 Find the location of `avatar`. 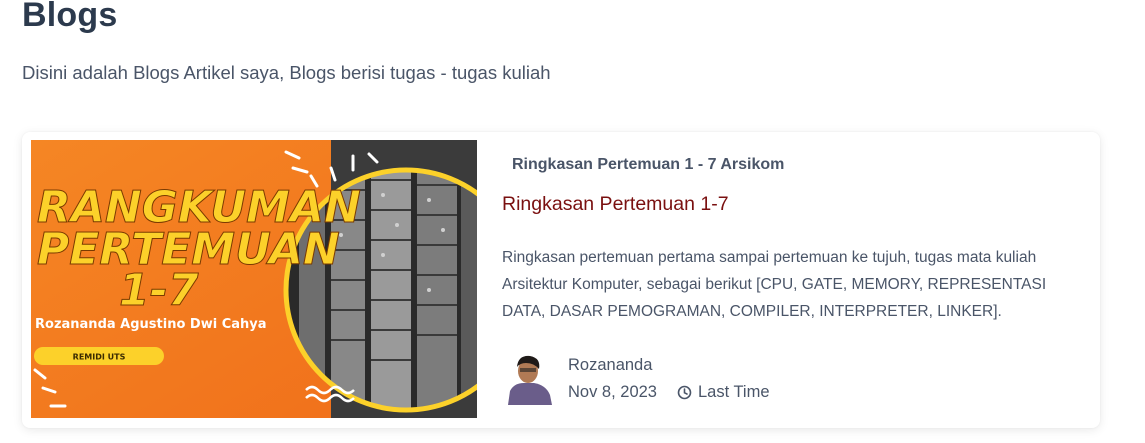

avatar is located at coordinates (529, 378).